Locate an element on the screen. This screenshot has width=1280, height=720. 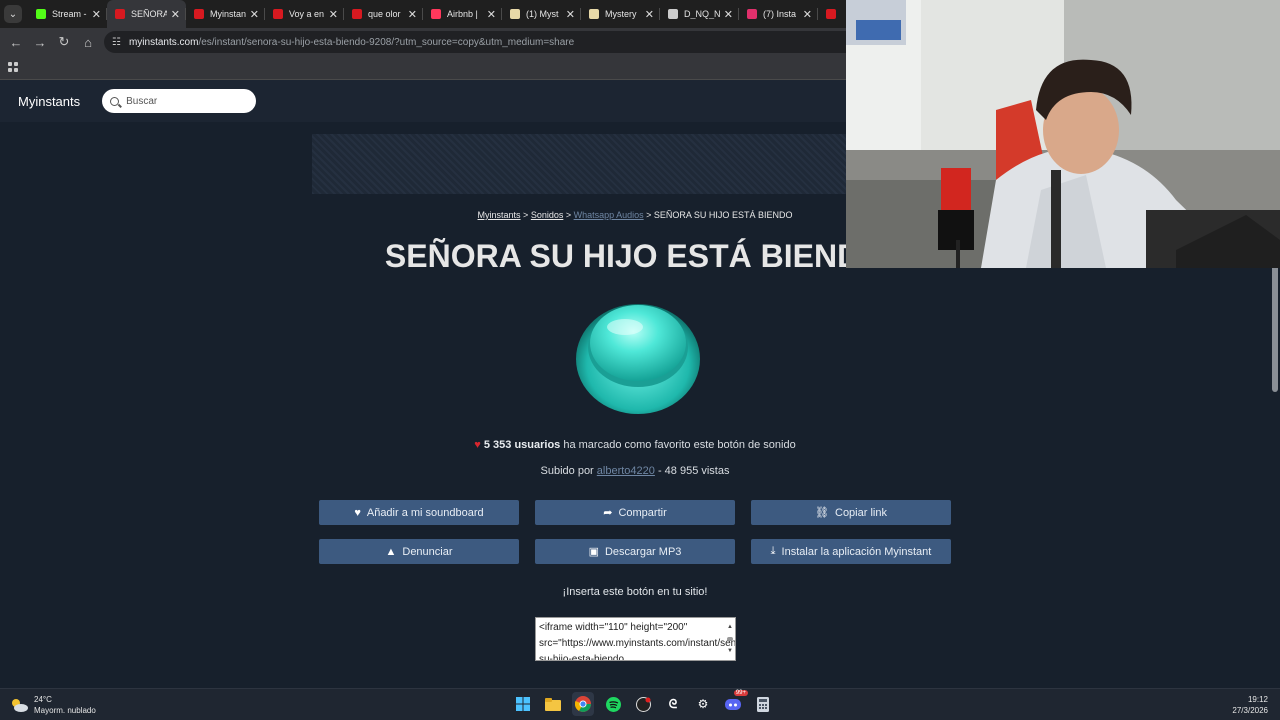
reload-icon: ↻ is located at coordinates (64, 42).